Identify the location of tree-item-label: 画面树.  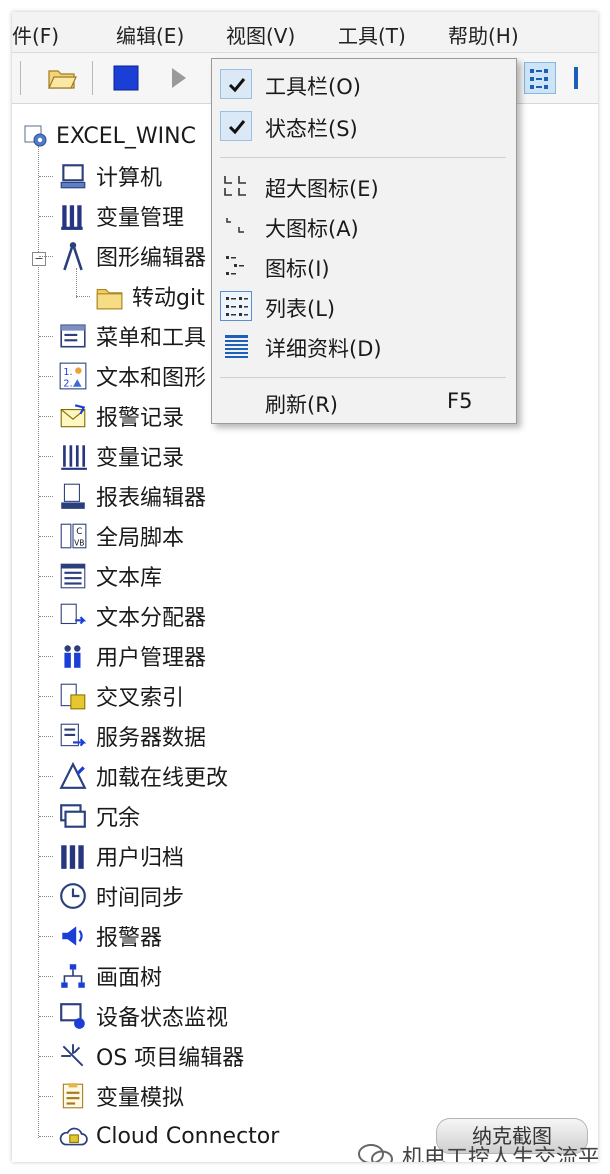
(129, 978).